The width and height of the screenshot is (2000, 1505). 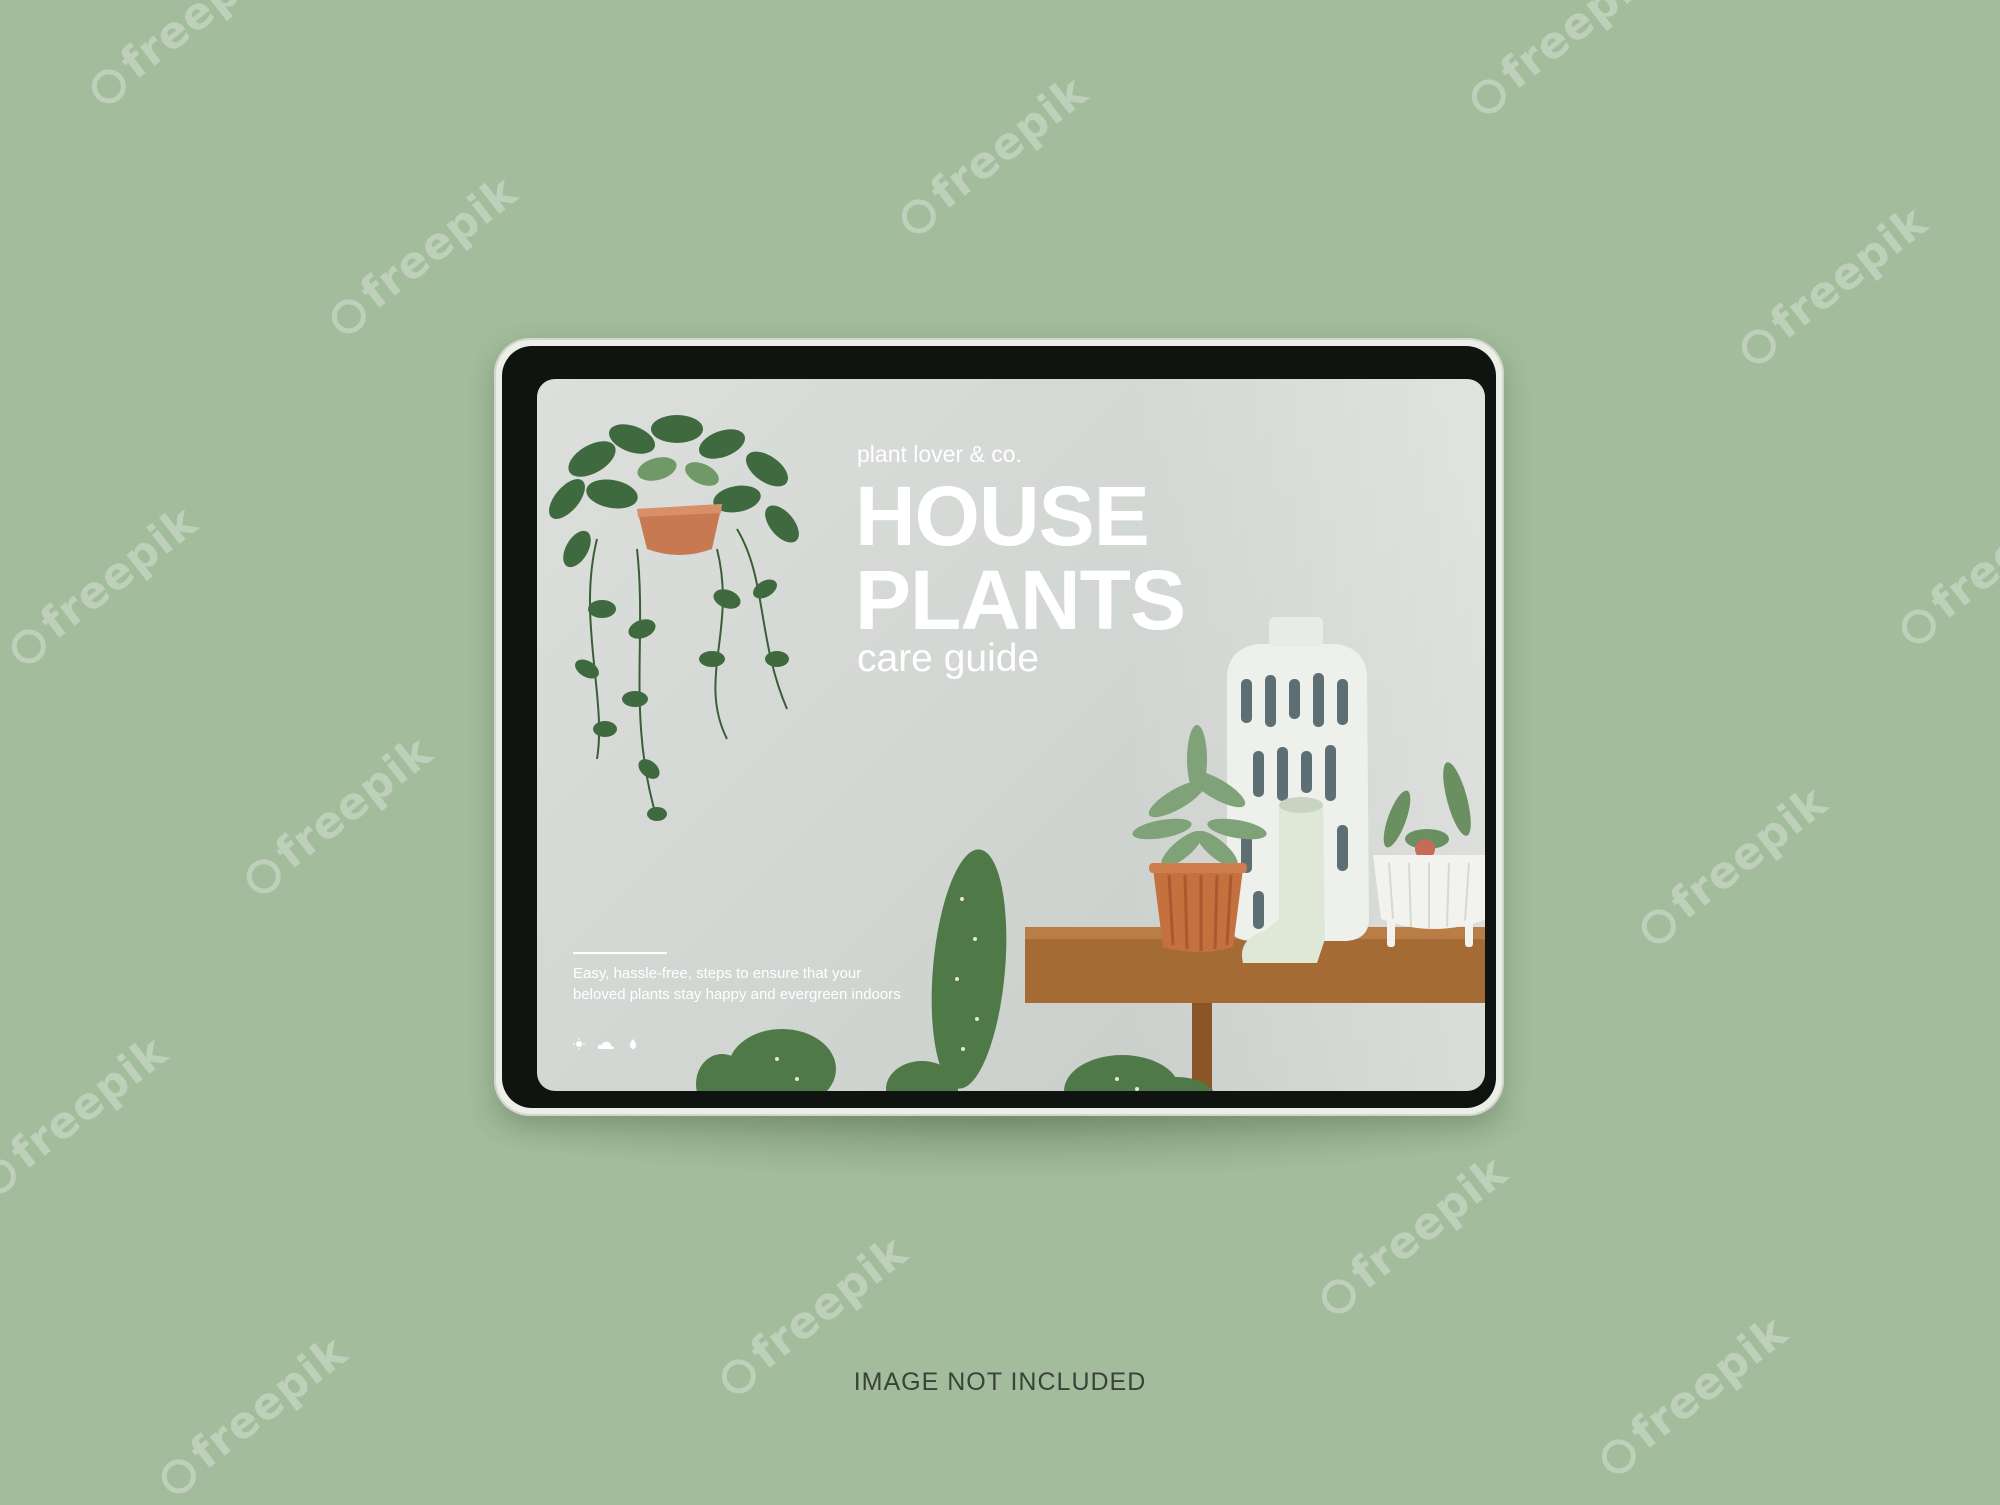 What do you see at coordinates (620, 953) in the screenshot?
I see `divider-line` at bounding box center [620, 953].